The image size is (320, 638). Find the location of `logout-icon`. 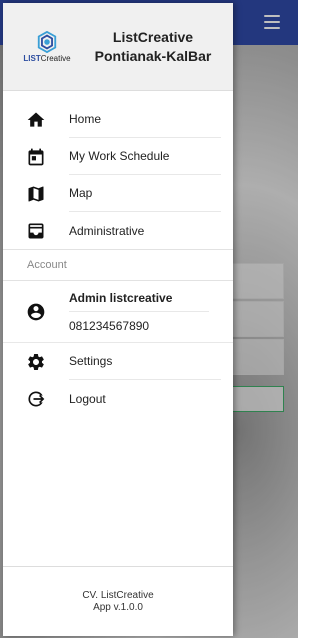

logout-icon is located at coordinates (36, 398).